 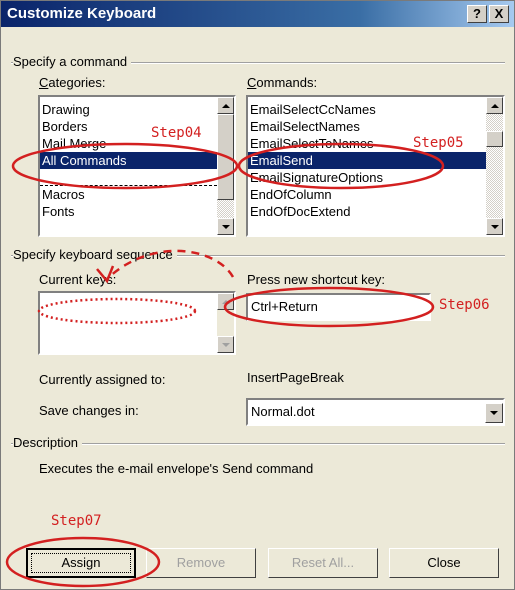 What do you see at coordinates (117, 311) in the screenshot?
I see `current-keys-dotted-ellipse` at bounding box center [117, 311].